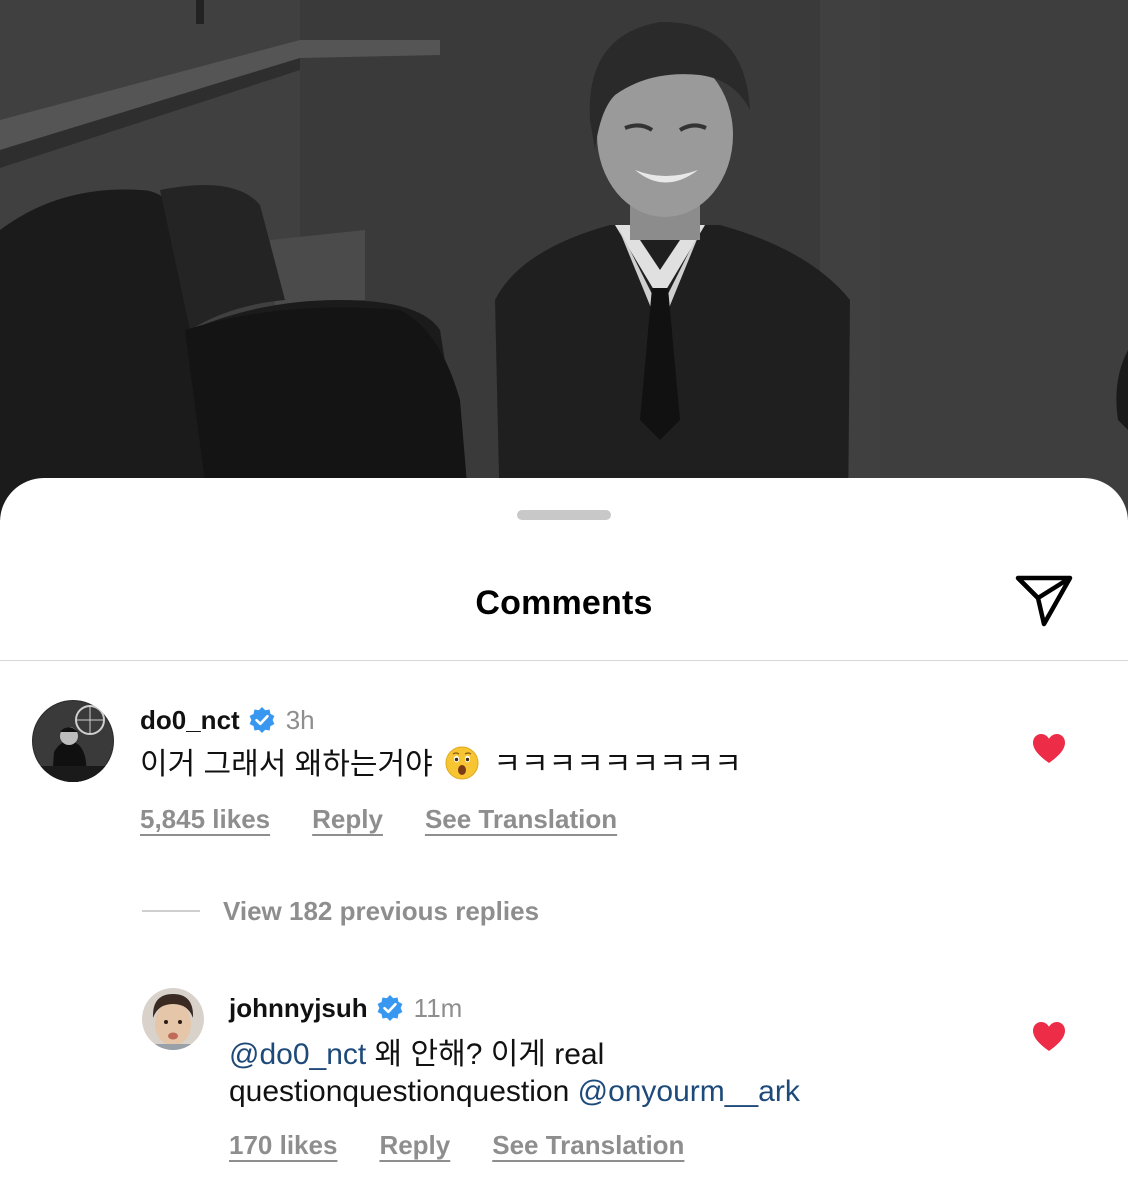 The height and width of the screenshot is (1200, 1128). What do you see at coordinates (205, 819) in the screenshot?
I see `likes-count-link: 5,845 likes` at bounding box center [205, 819].